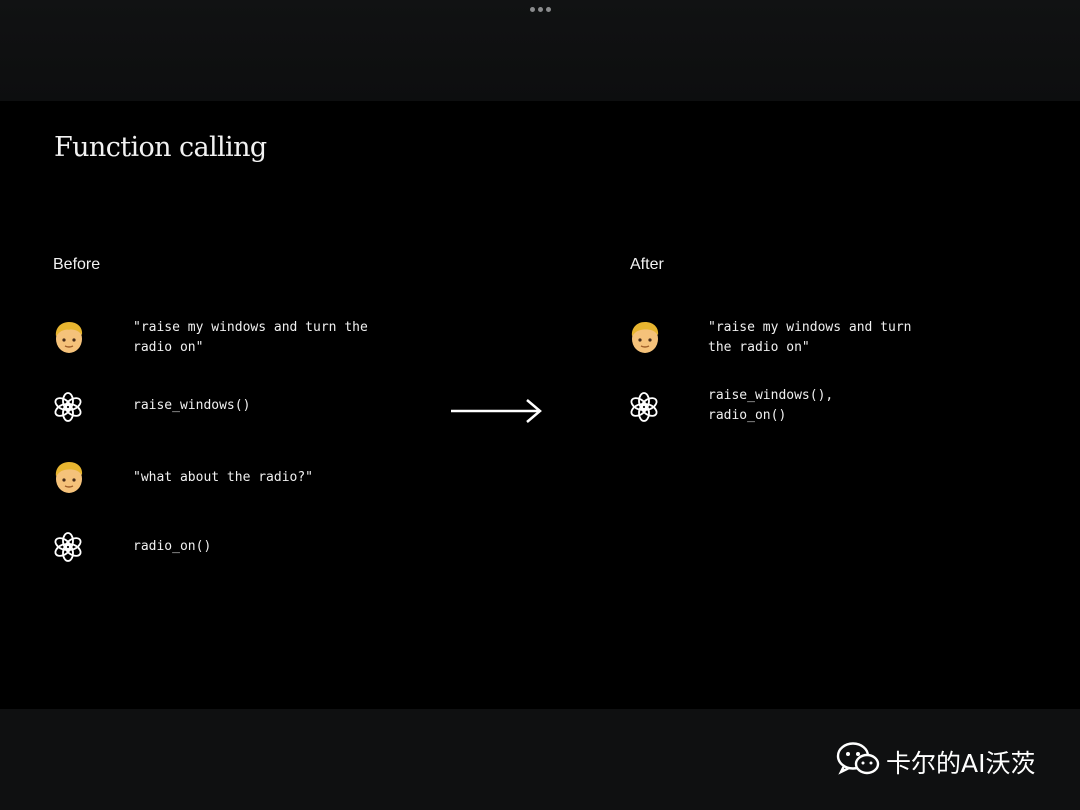 This screenshot has height=810, width=1080. What do you see at coordinates (810, 337) in the screenshot?
I see `after-message-1: "raise my windows and turn the radio on"` at bounding box center [810, 337].